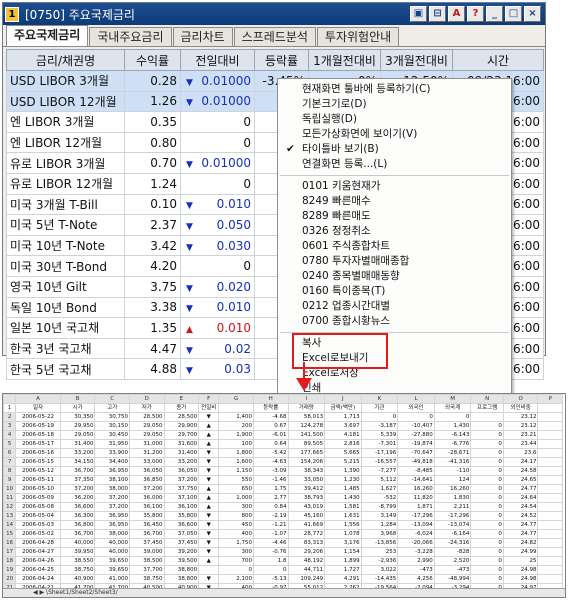  Describe the element at coordinates (520, 498) in the screenshot. I see `excel-cell: 24.64` at that location.